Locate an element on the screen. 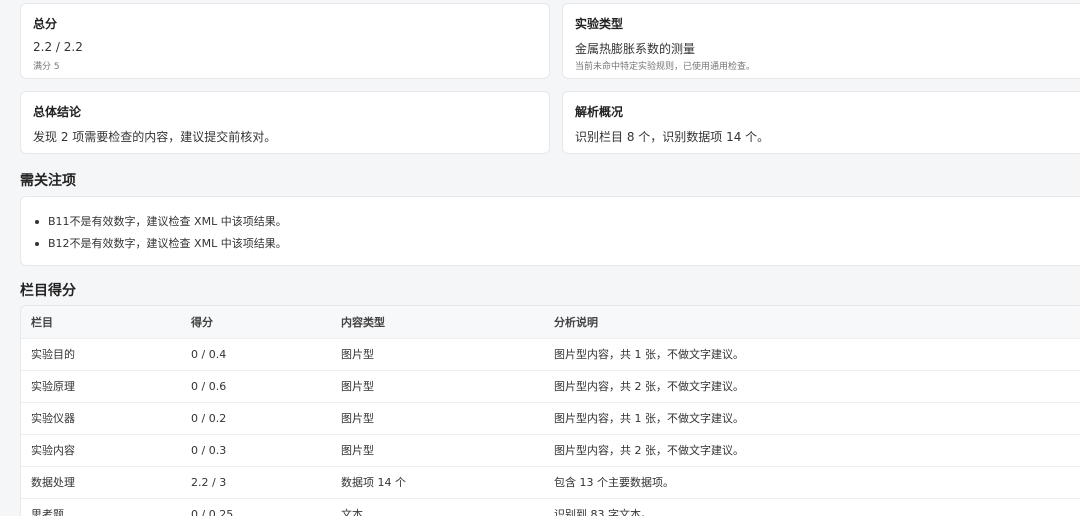 This screenshot has width=1080, height=516. cell-score: 0 / 0.3 is located at coordinates (256, 450).